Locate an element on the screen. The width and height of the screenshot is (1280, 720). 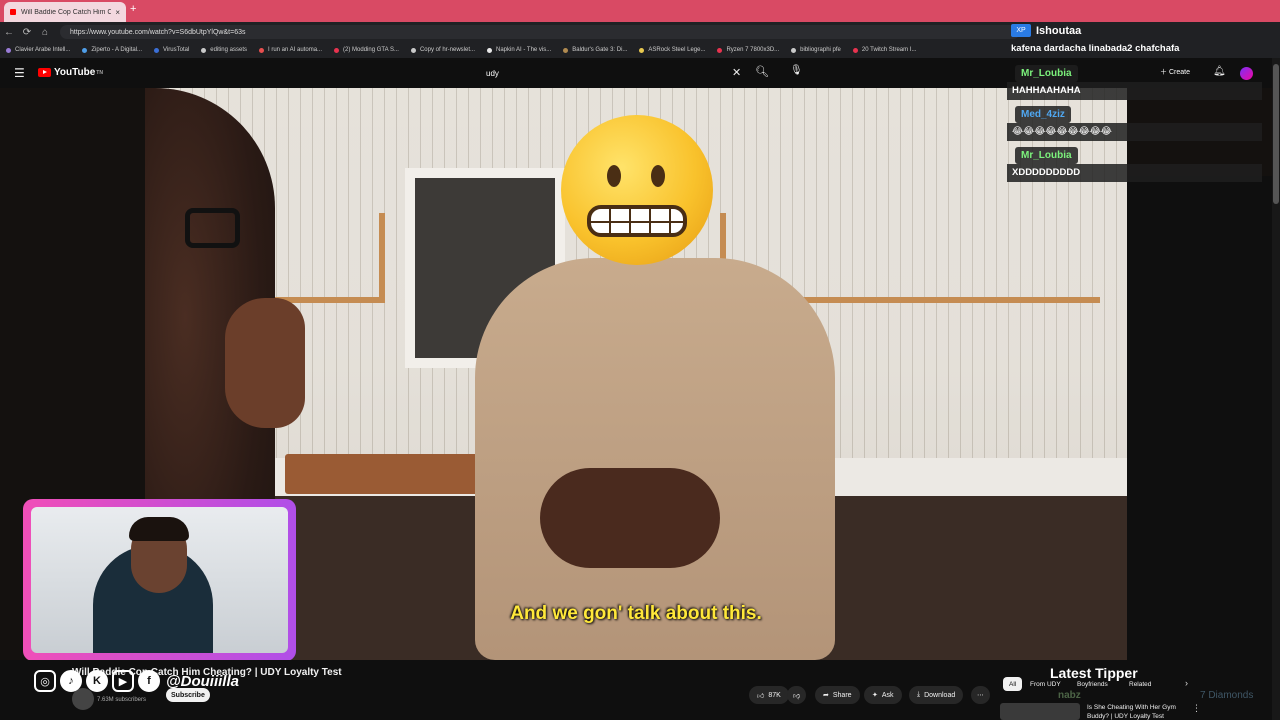
share-icon: ➦ is located at coordinates (826, 695).